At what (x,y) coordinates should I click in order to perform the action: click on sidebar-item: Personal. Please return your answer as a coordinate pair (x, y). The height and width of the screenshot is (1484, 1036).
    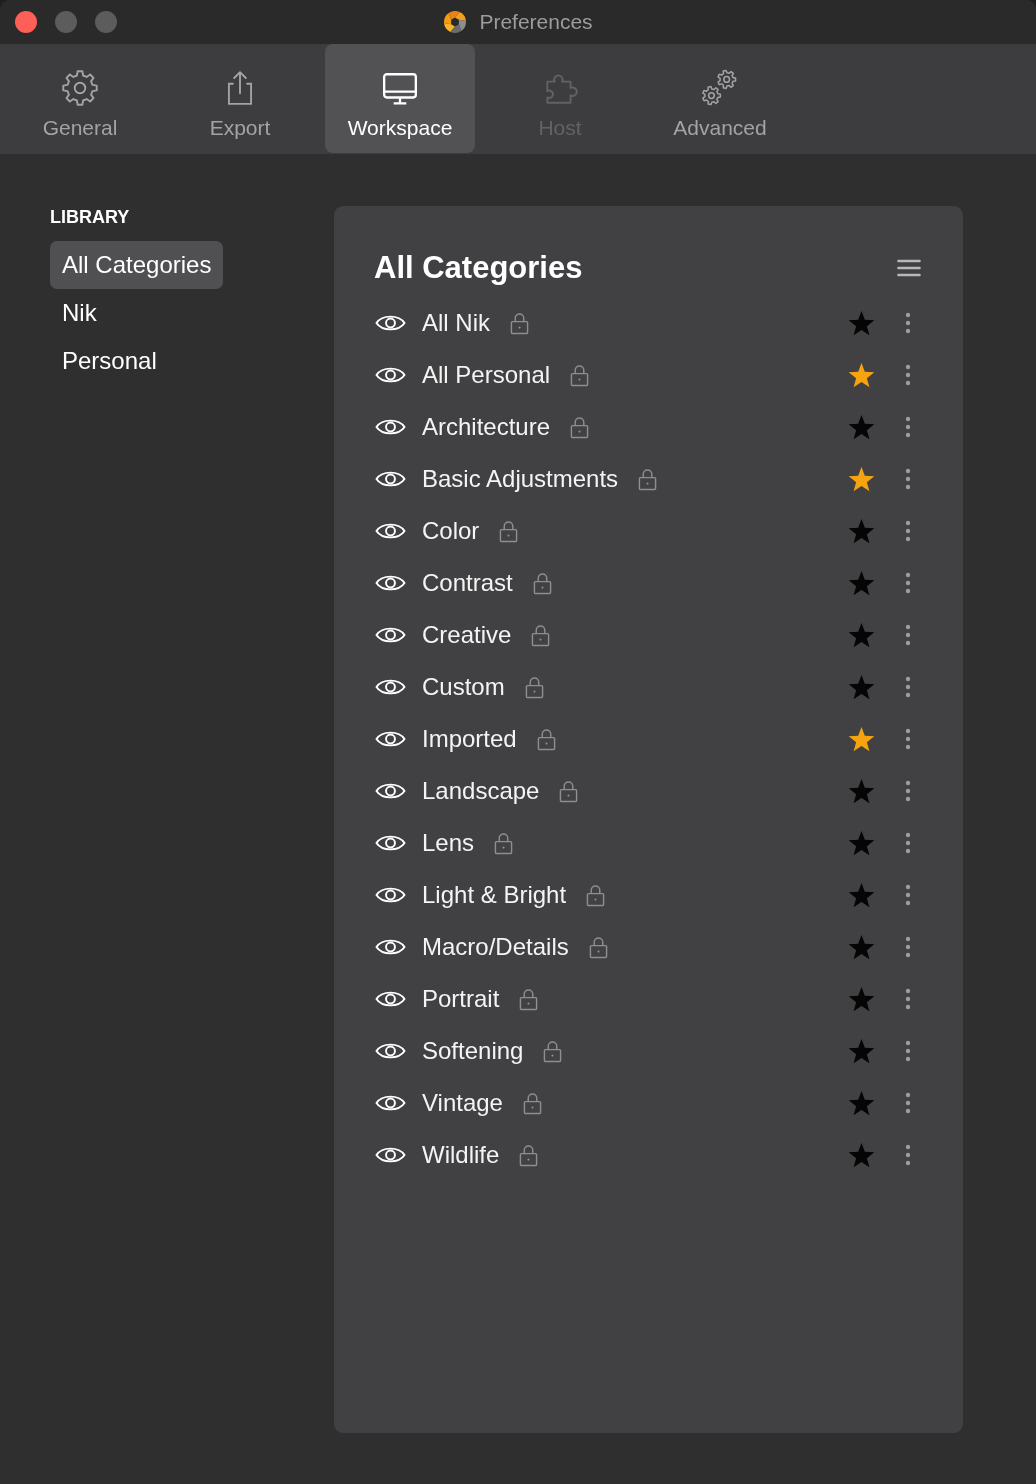
    Looking at the image, I should click on (109, 361).